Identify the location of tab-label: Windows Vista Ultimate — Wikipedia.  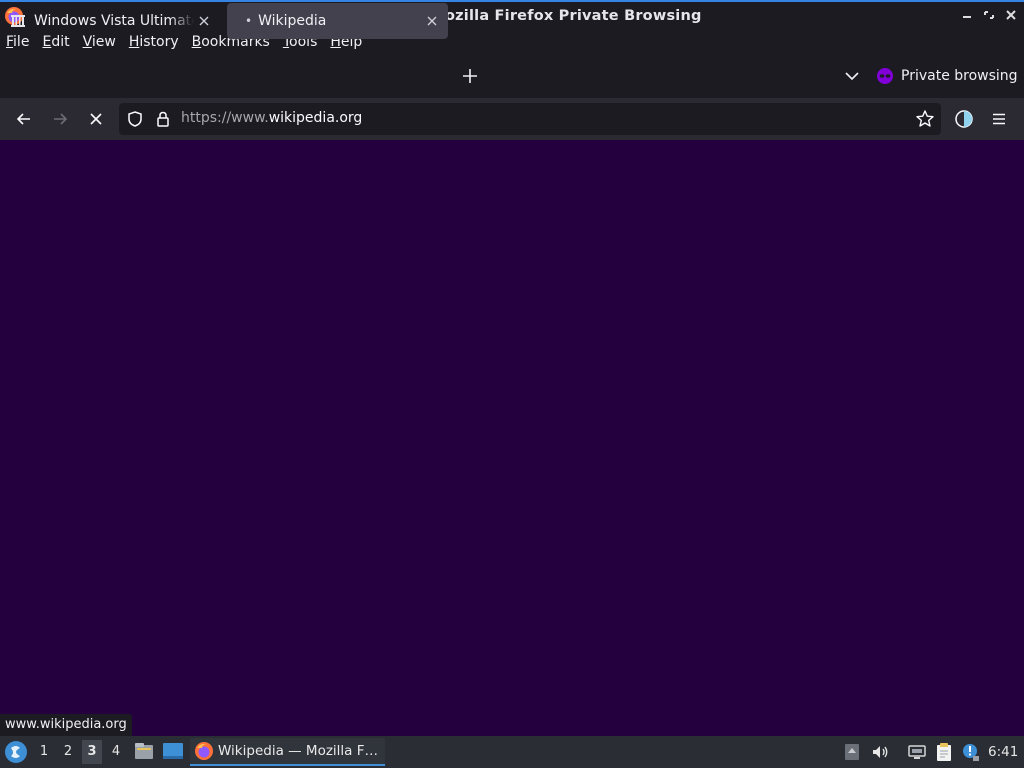
(114, 21).